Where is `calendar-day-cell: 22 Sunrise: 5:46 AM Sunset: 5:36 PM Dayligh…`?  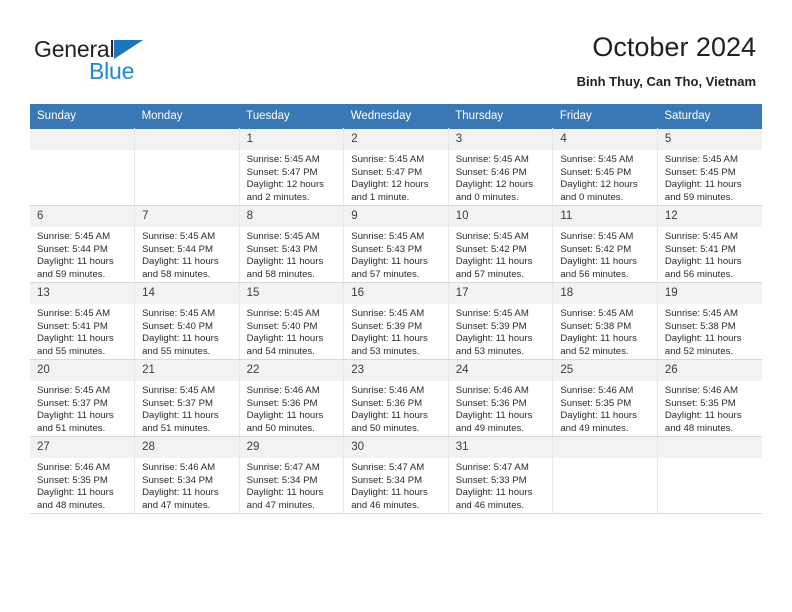 calendar-day-cell: 22 Sunrise: 5:46 AM Sunset: 5:36 PM Dayligh… is located at coordinates (292, 398).